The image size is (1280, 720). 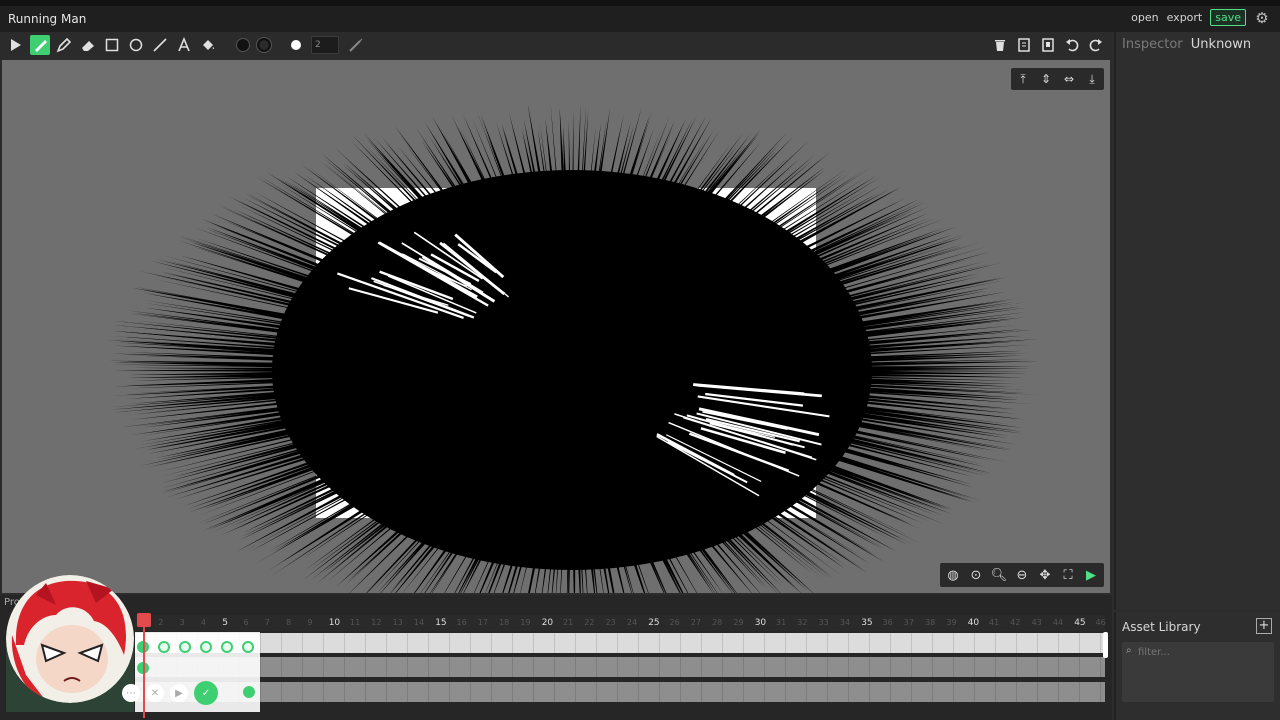 I want to click on drawing-toolbar: 2, so click(x=556, y=45).